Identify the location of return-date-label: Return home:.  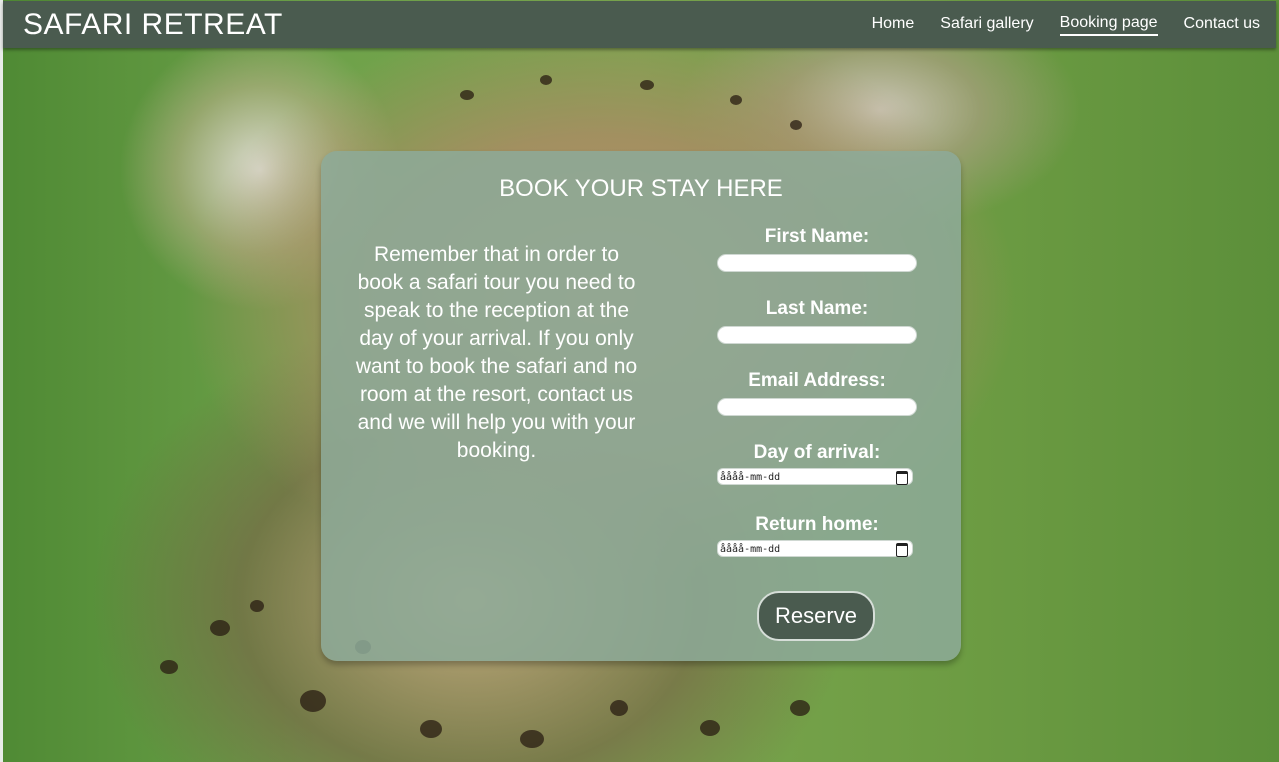
(817, 524).